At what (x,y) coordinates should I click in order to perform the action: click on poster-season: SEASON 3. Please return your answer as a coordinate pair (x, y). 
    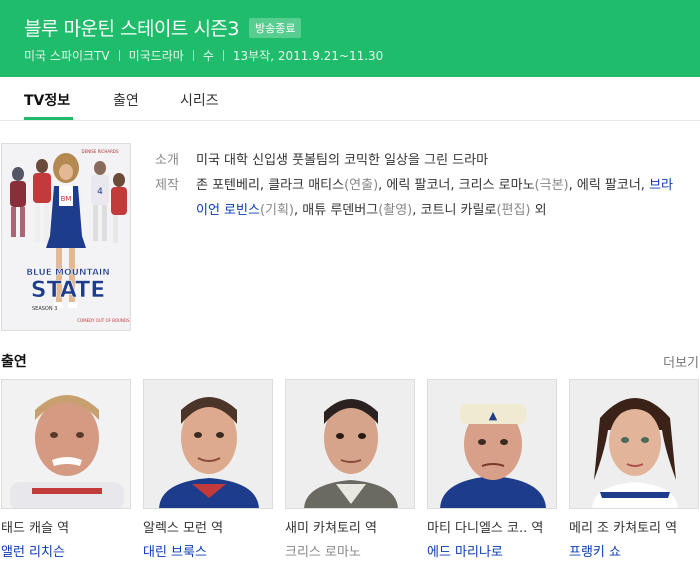
    Looking at the image, I should click on (44, 309).